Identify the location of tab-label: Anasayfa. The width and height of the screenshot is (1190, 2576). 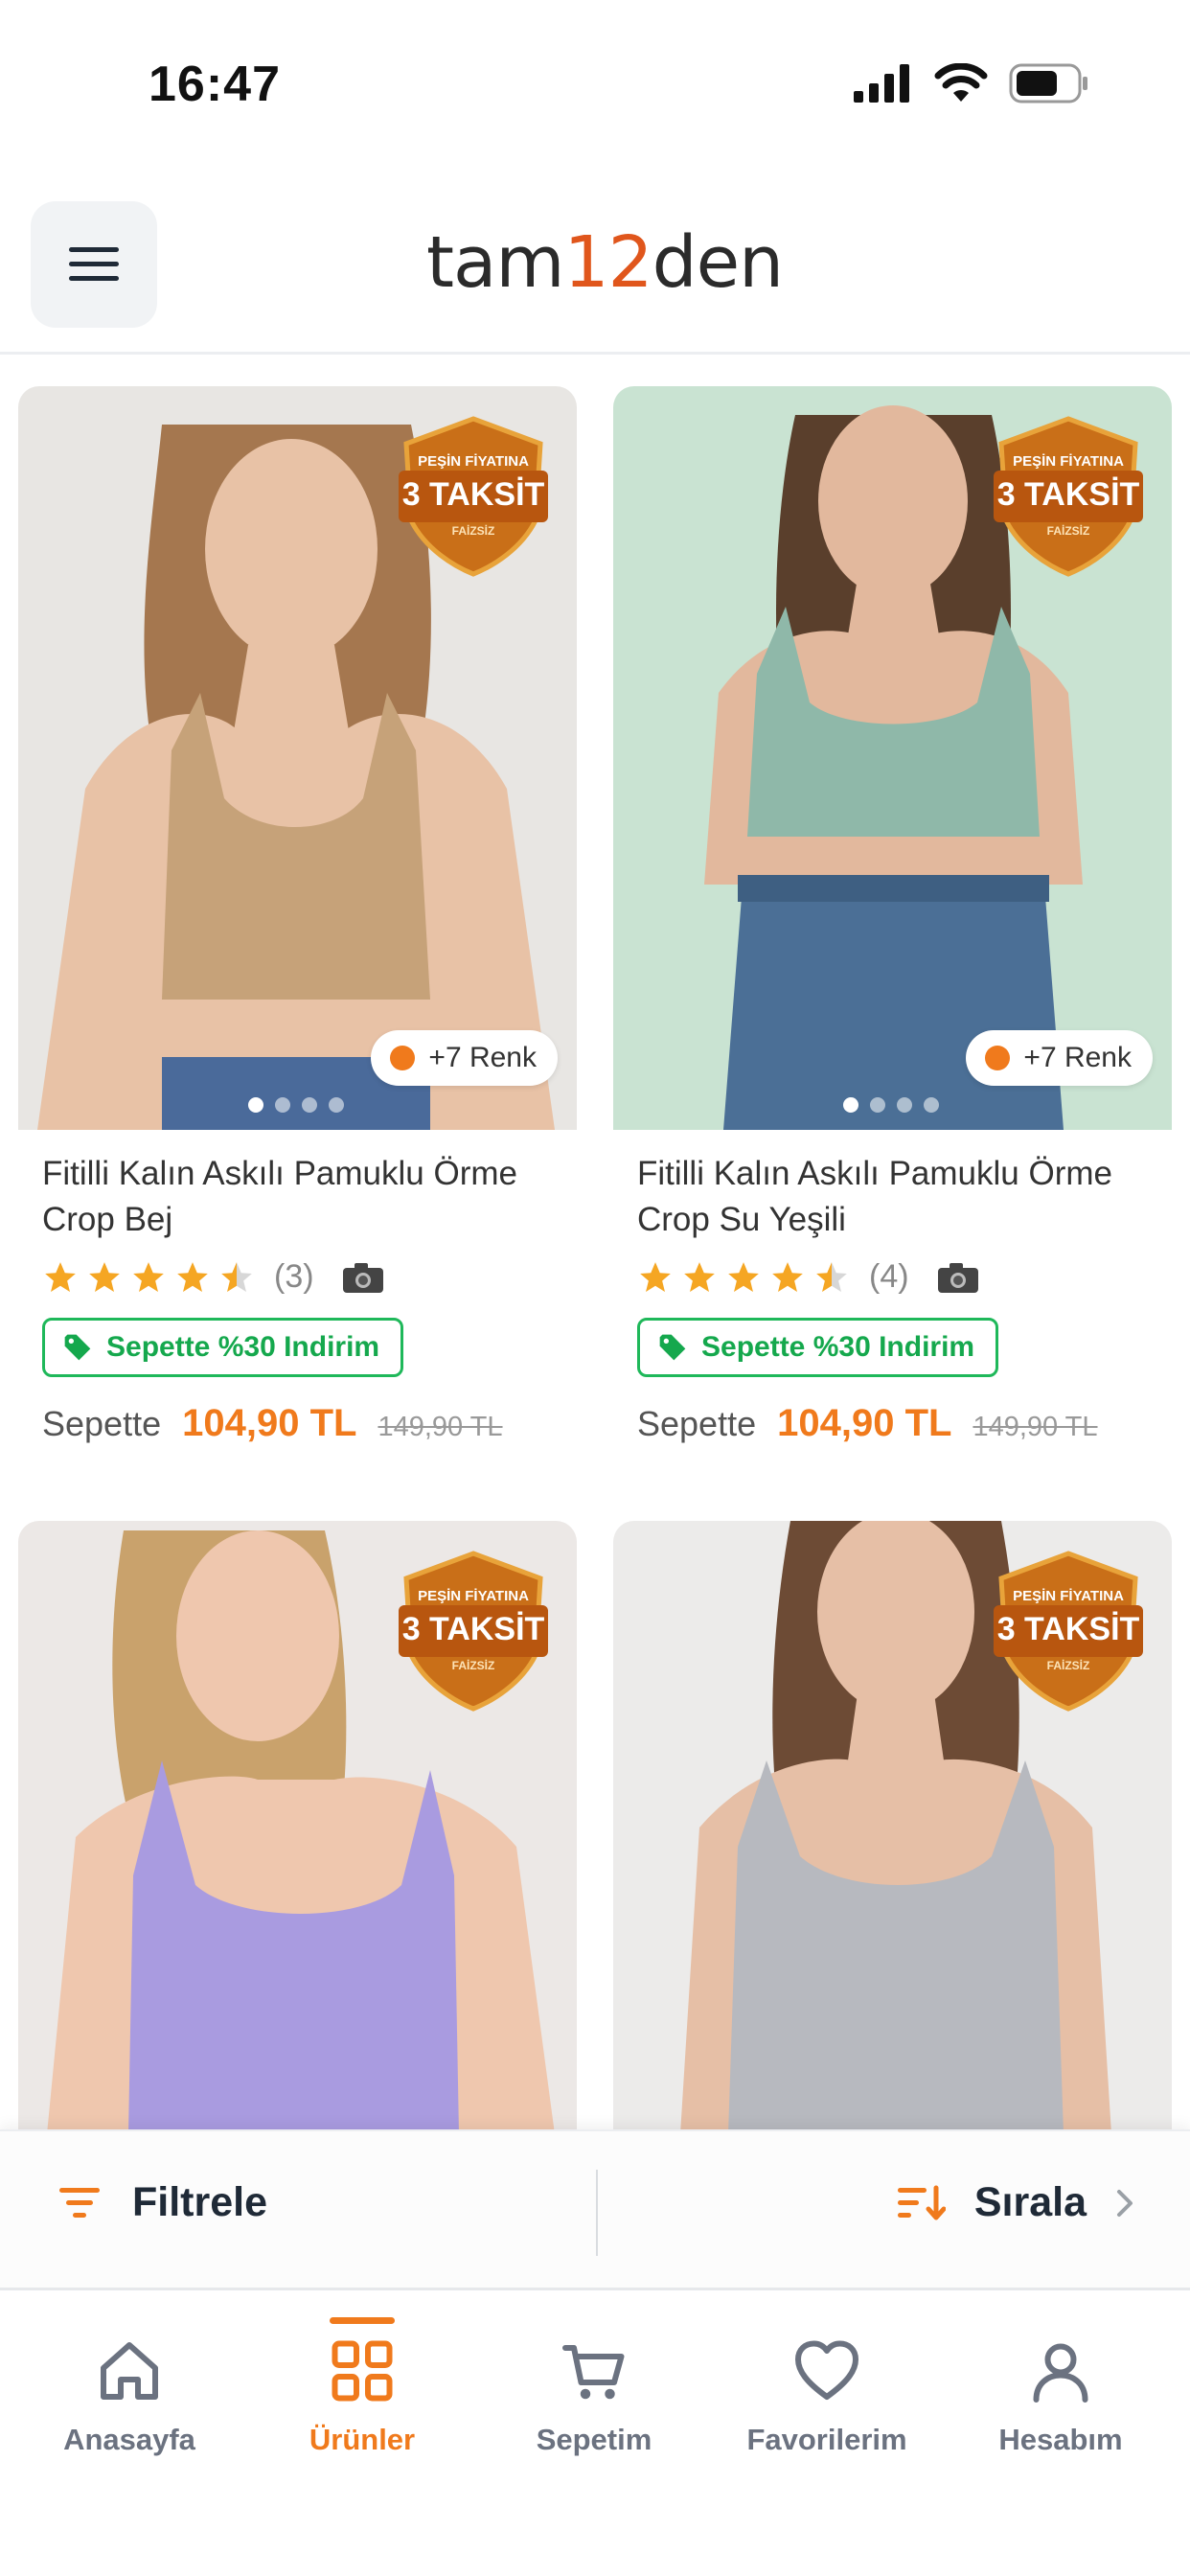
(129, 2439).